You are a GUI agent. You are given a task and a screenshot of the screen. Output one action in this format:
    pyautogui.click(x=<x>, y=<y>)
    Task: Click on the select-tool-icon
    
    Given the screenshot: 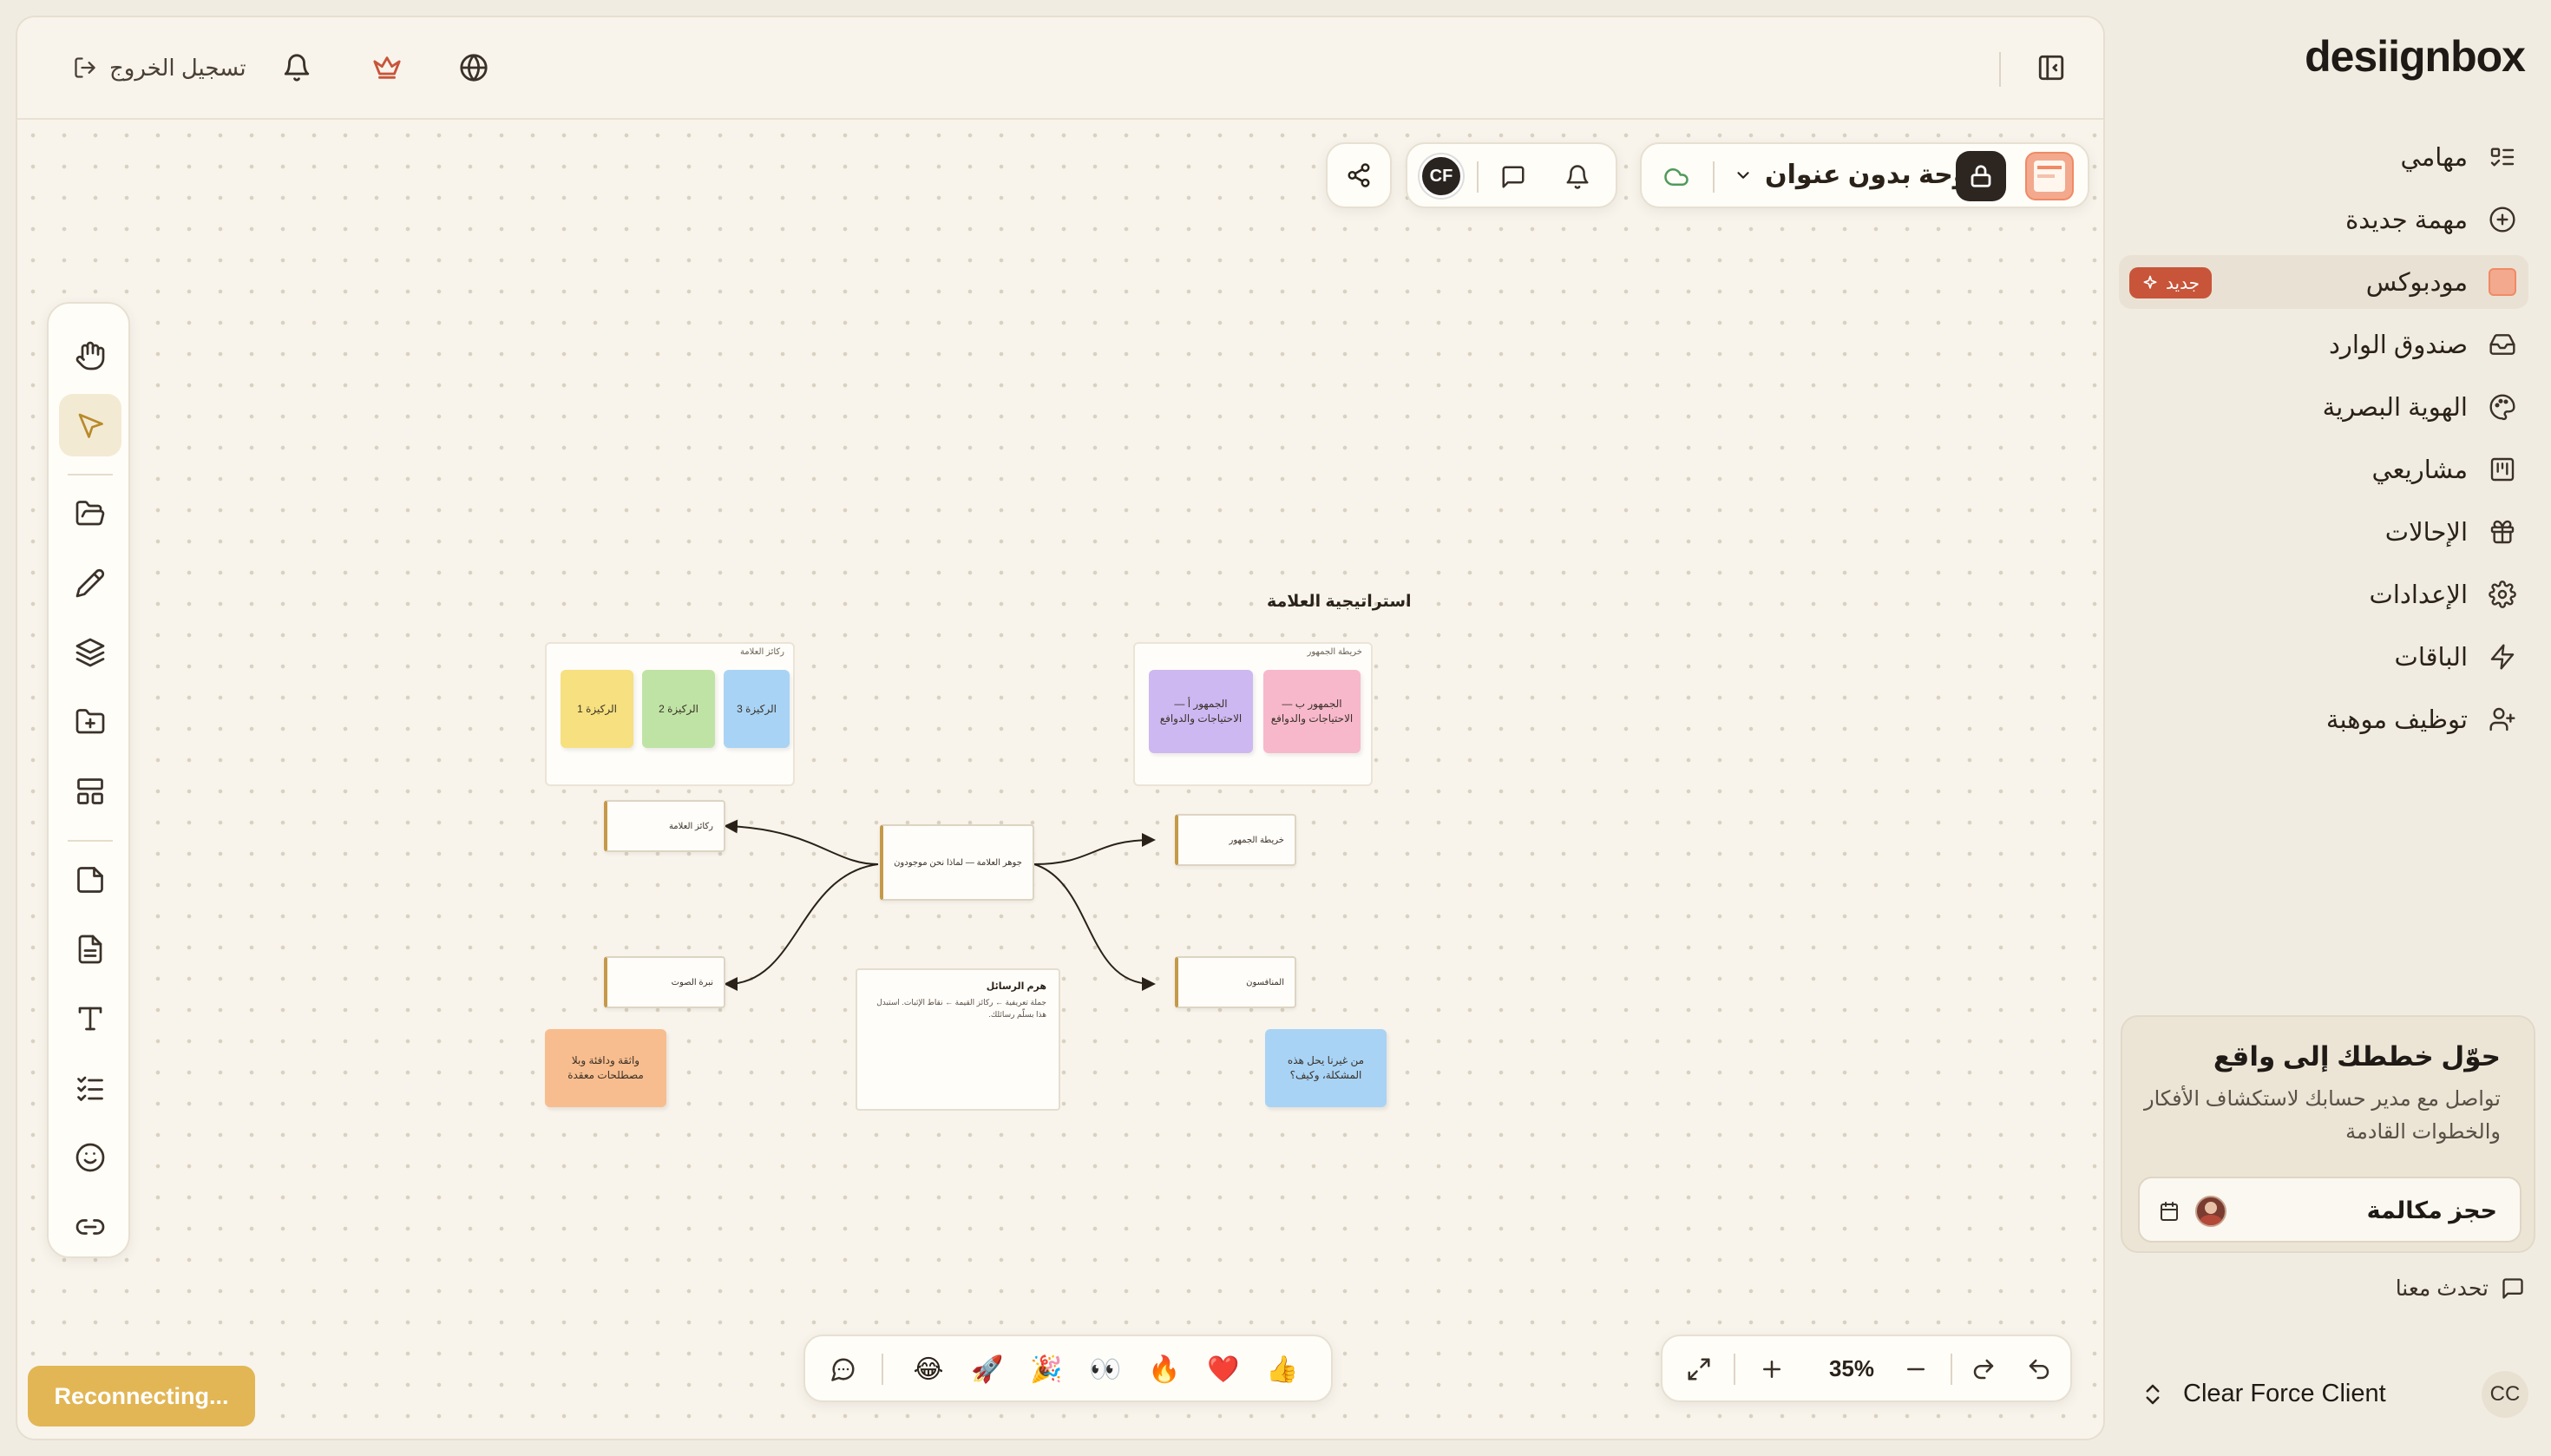 What is the action you would take?
    pyautogui.click(x=90, y=425)
    